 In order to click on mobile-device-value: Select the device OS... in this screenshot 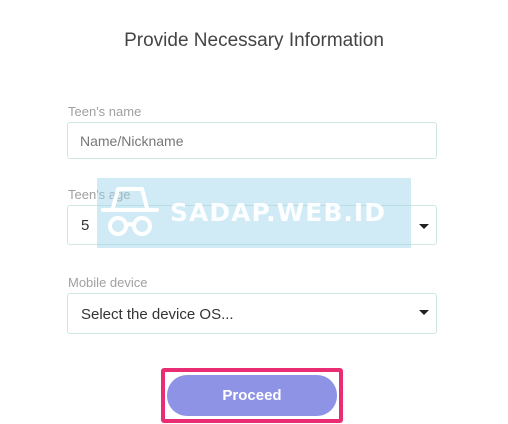, I will do `click(157, 314)`.